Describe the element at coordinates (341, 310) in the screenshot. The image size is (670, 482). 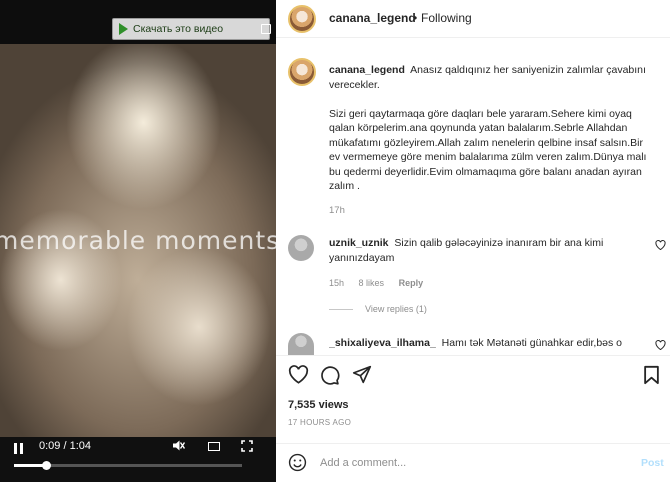
I see `replies-divider` at that location.